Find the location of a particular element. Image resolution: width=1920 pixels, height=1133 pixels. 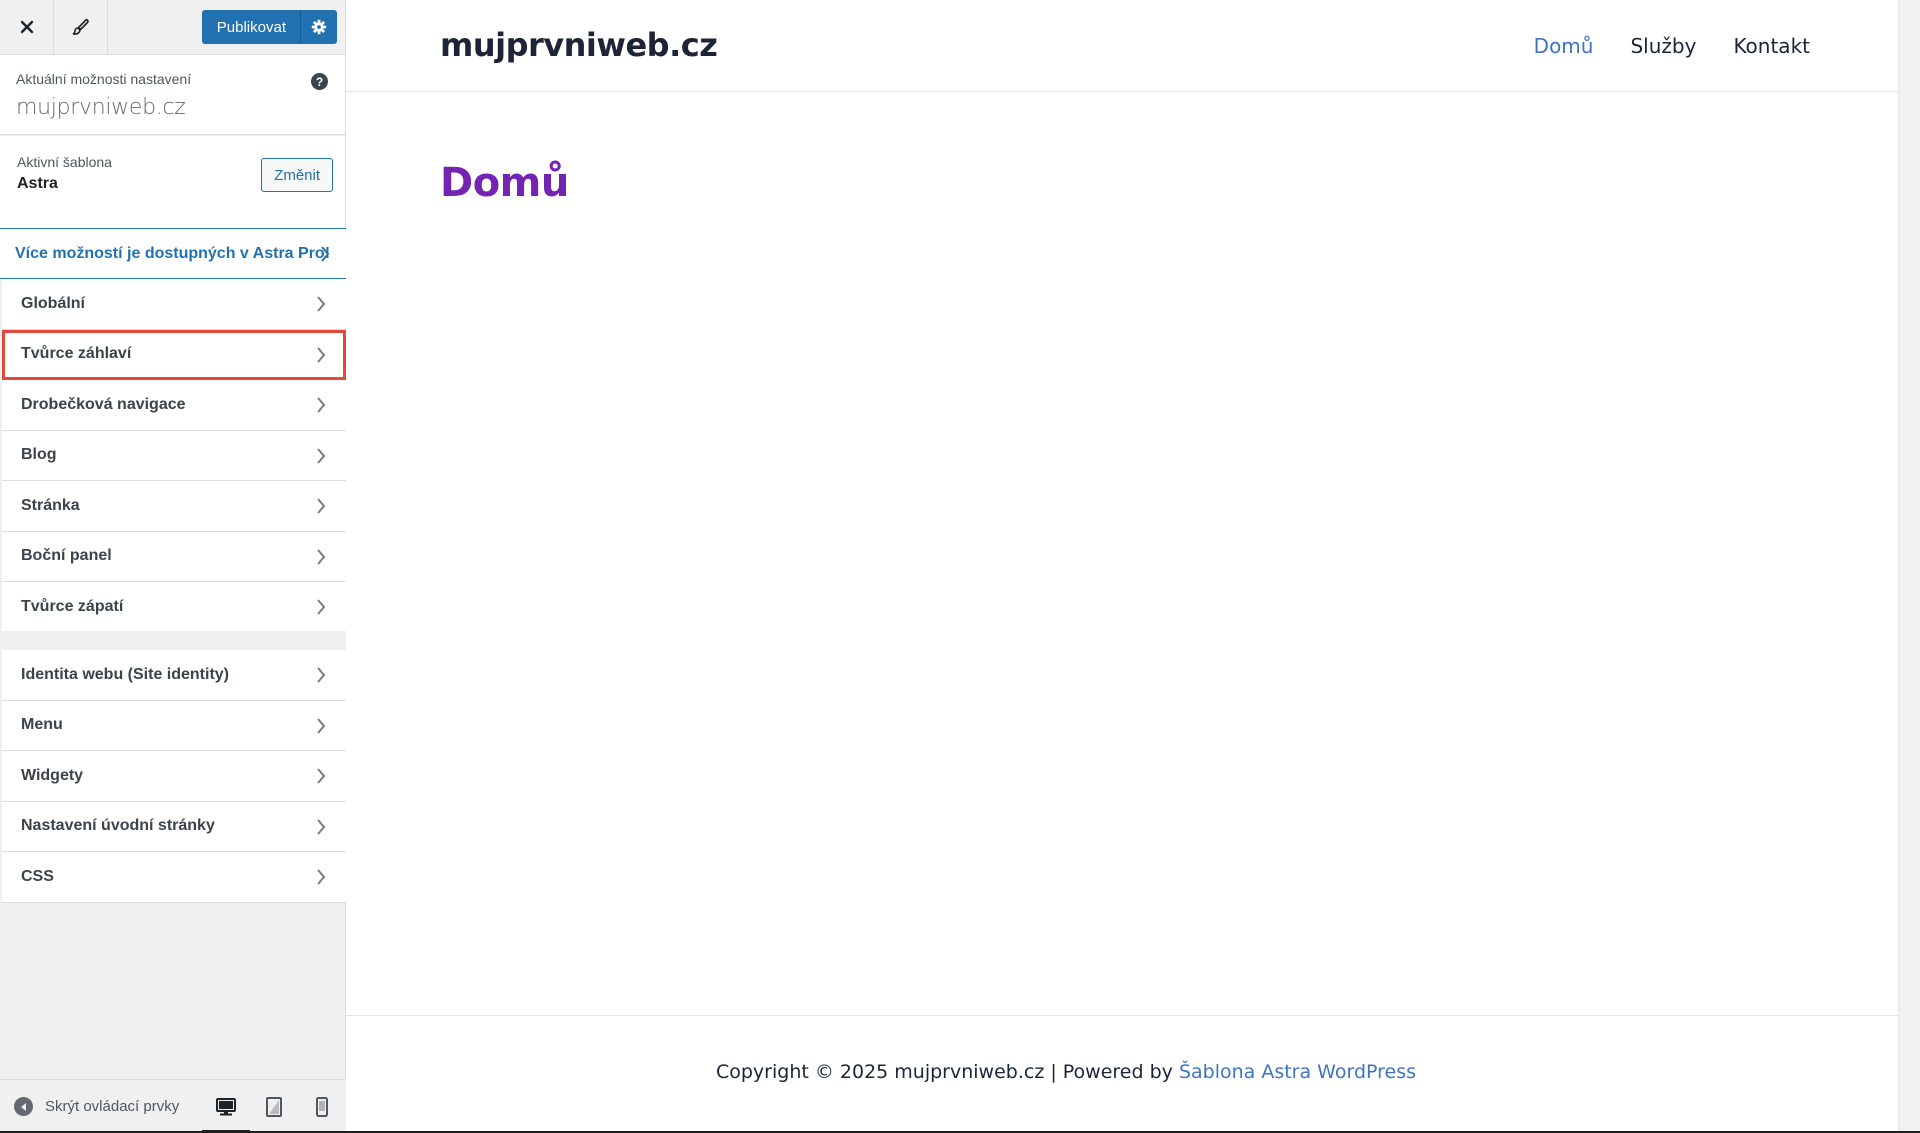

nav-item-contact: Kontakt is located at coordinates (1771, 46).